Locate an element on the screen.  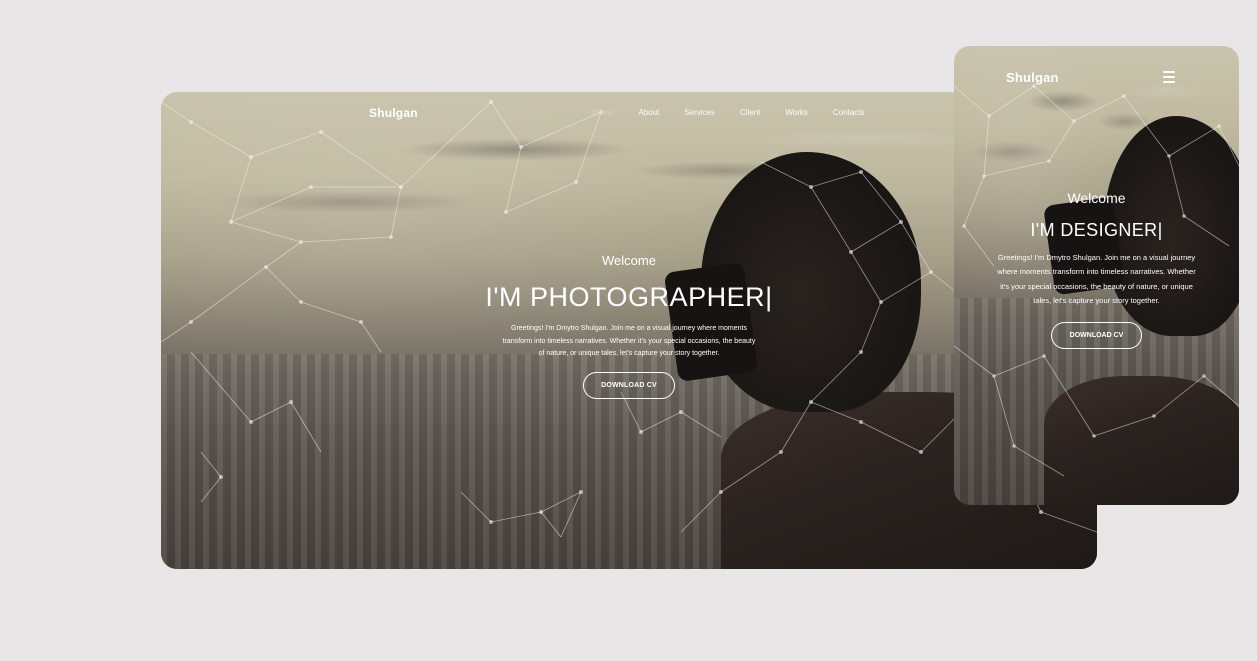
download-cv-button: DOWNLOAD CV is located at coordinates (629, 385).